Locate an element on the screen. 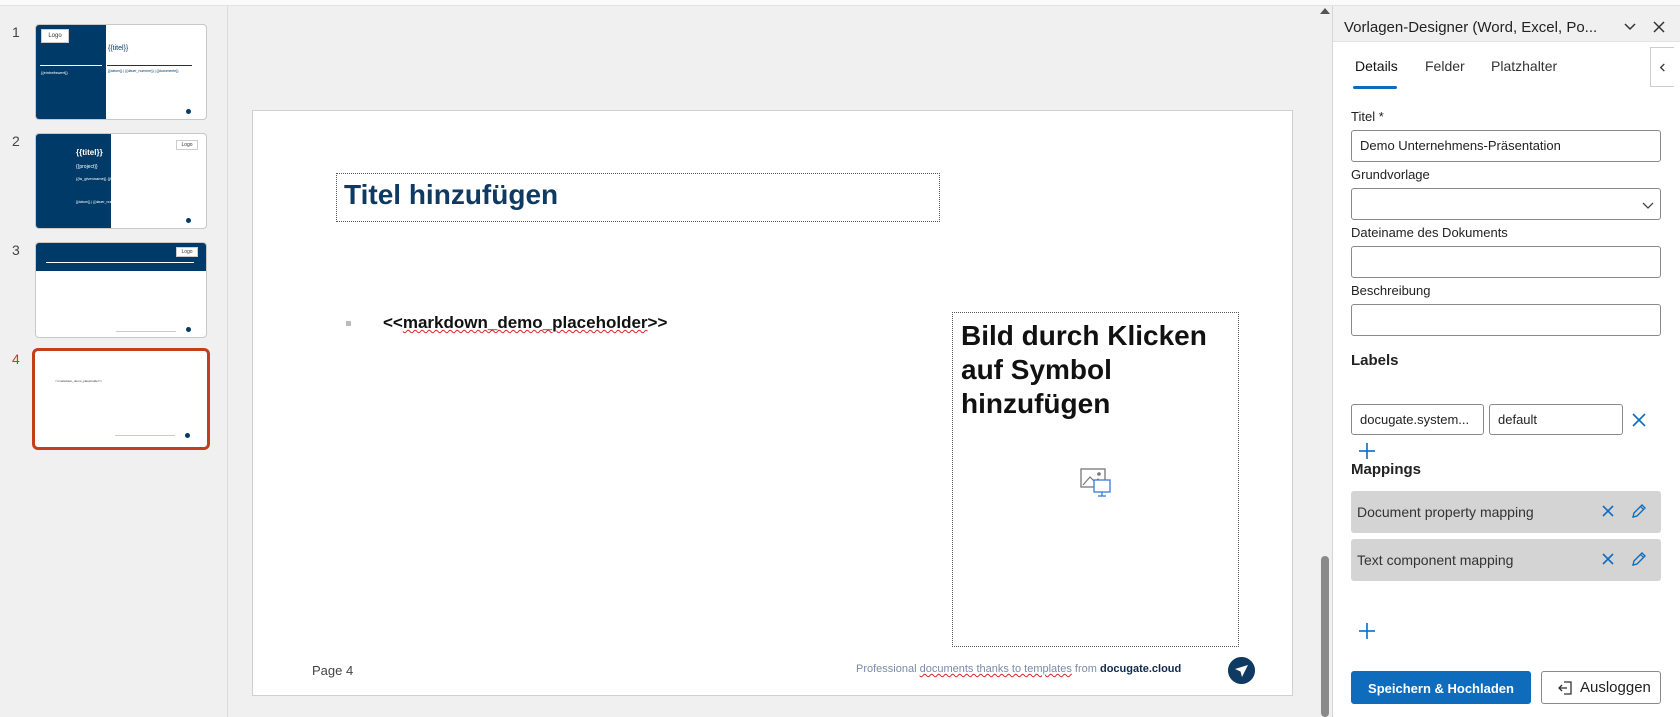  add-label-icon is located at coordinates (1367, 451).